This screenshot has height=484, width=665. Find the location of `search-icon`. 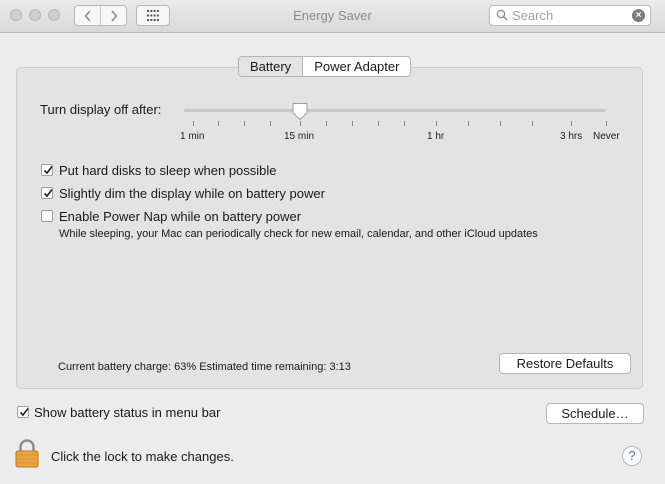

search-icon is located at coordinates (502, 15).